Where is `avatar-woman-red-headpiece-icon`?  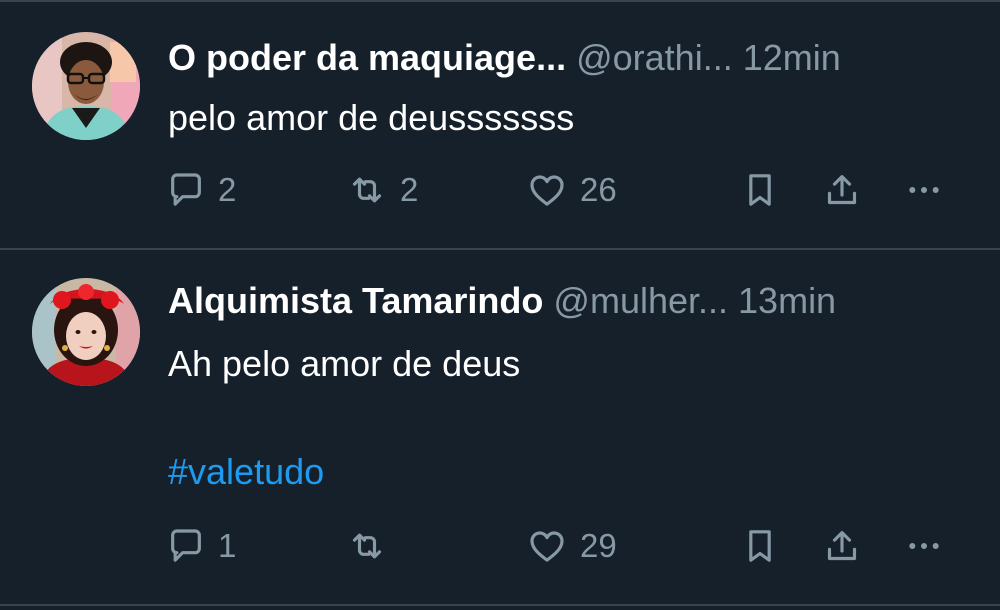
avatar-woman-red-headpiece-icon is located at coordinates (86, 332).